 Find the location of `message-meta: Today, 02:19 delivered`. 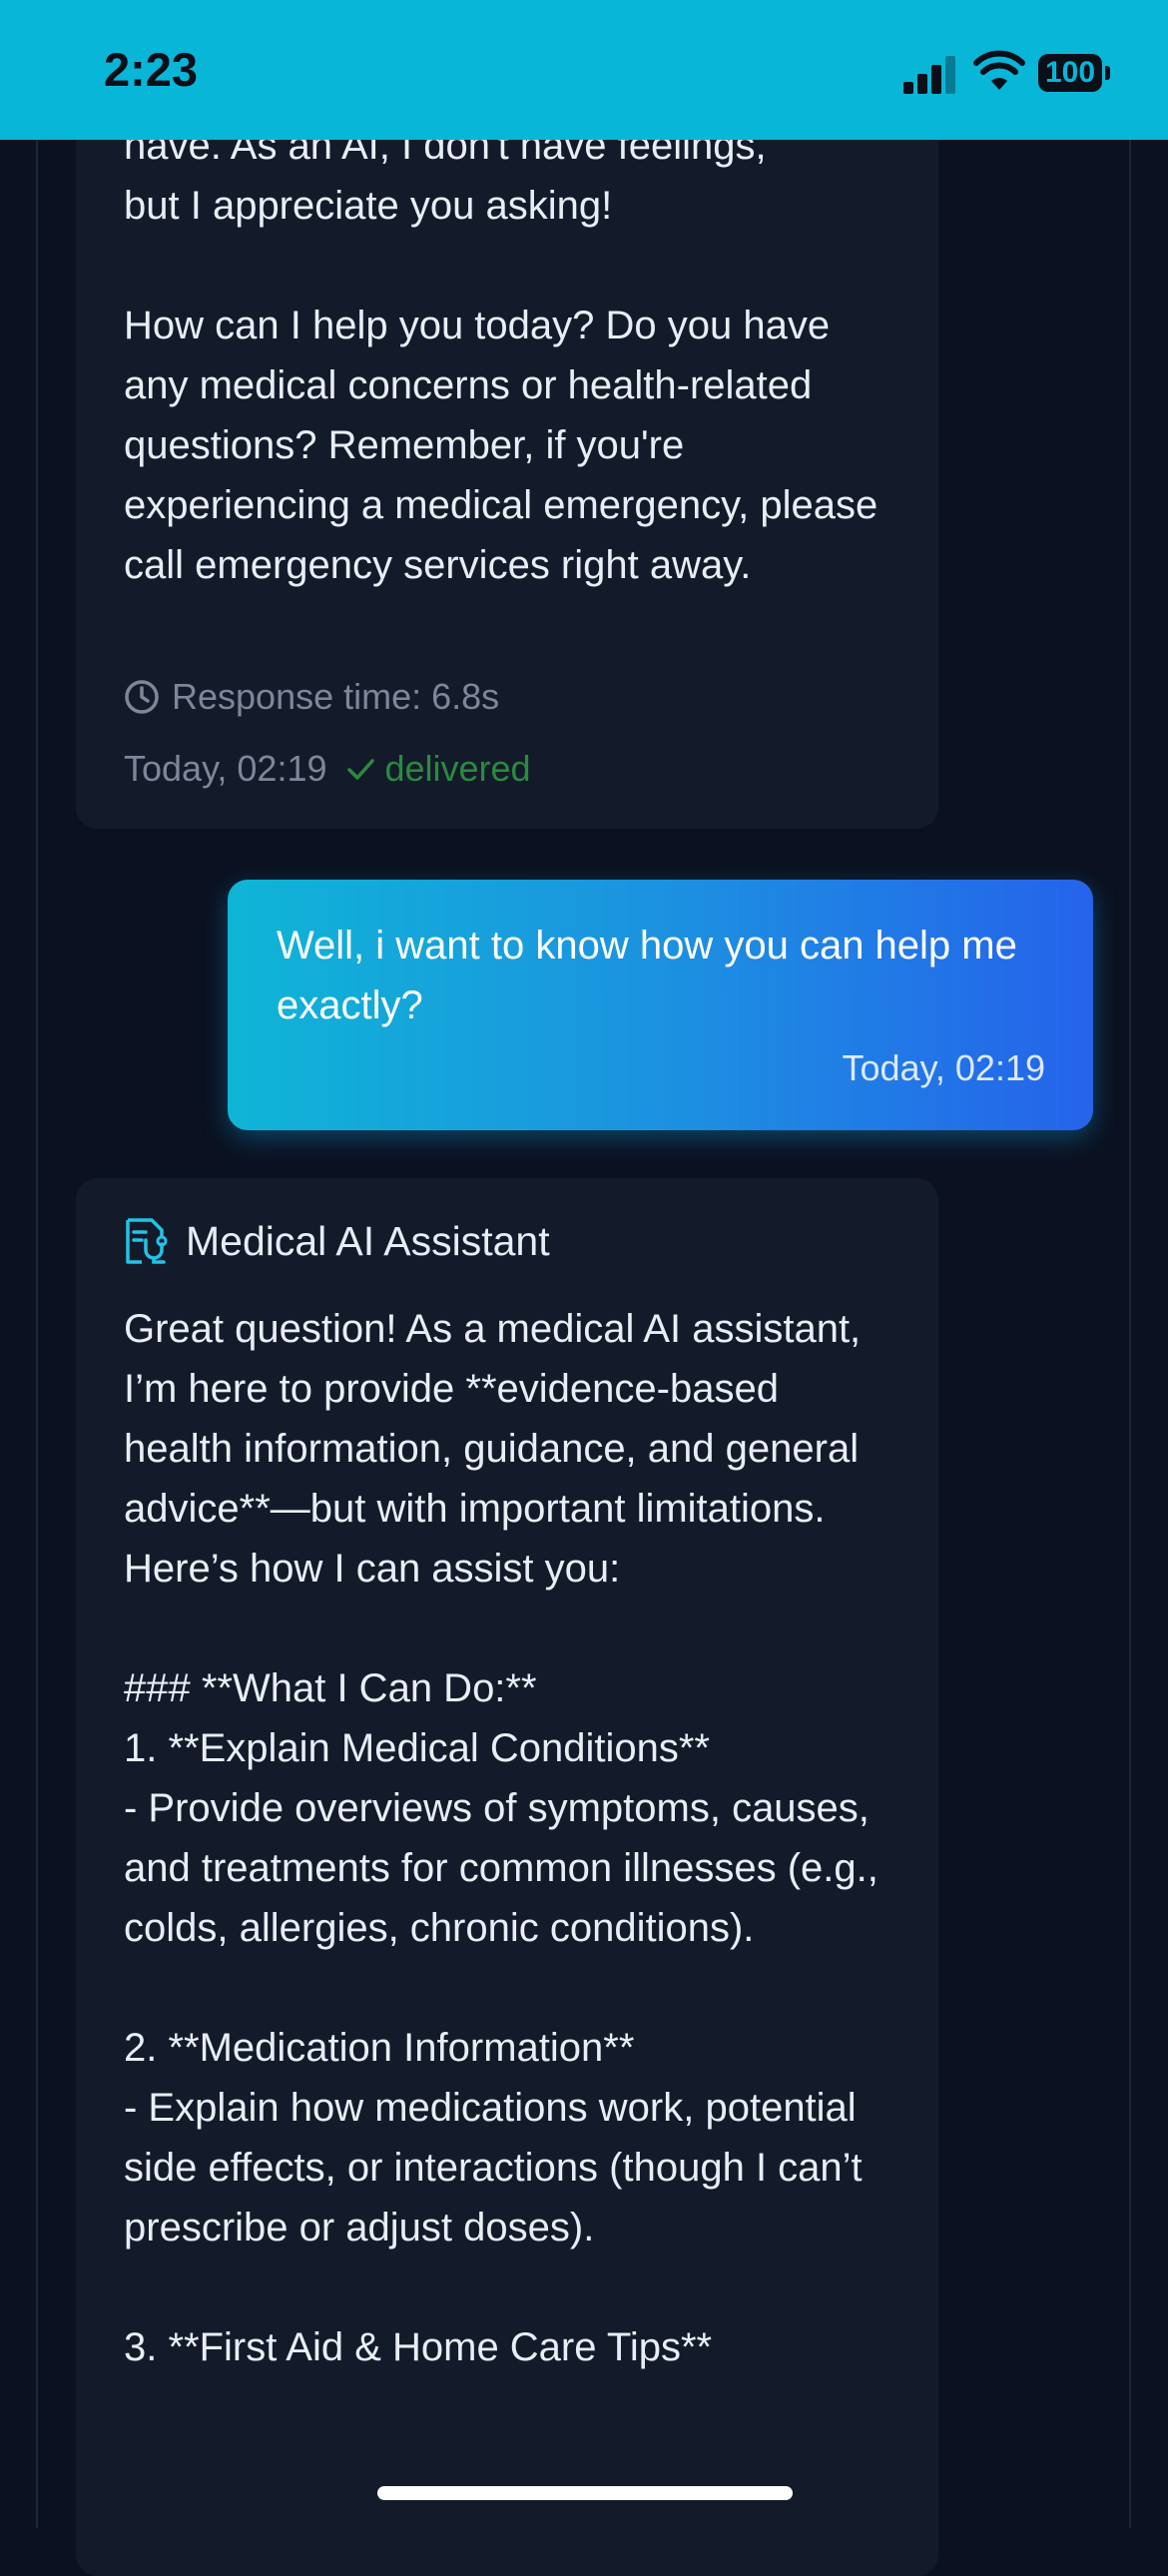

message-meta: Today, 02:19 delivered is located at coordinates (327, 769).